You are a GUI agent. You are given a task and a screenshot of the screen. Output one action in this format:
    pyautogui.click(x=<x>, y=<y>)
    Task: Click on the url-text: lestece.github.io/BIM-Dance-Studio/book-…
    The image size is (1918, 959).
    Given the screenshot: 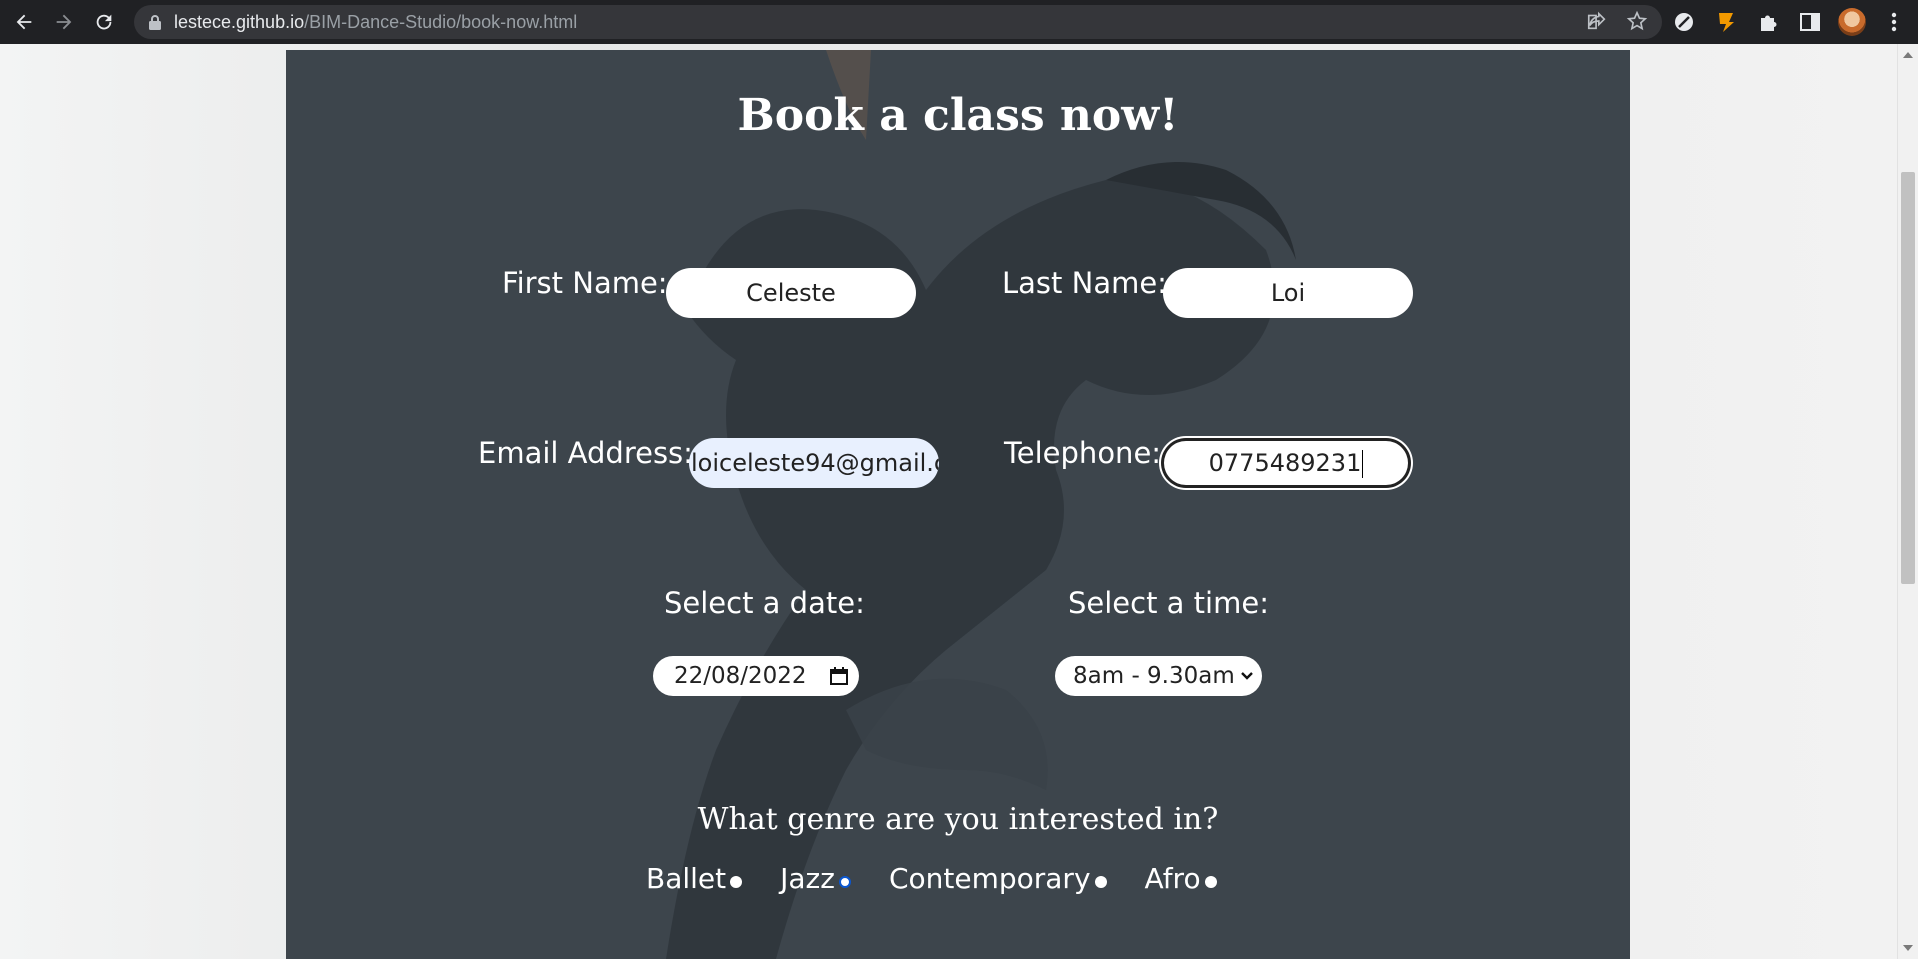 What is the action you would take?
    pyautogui.click(x=376, y=21)
    